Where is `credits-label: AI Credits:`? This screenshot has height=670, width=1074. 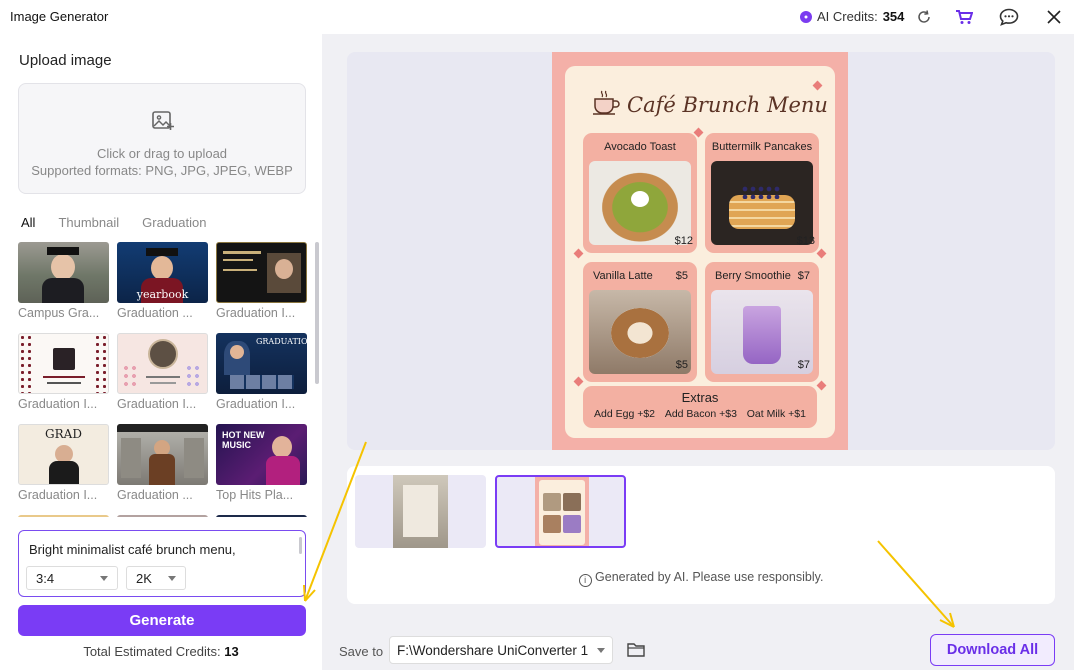 credits-label: AI Credits: is located at coordinates (847, 16).